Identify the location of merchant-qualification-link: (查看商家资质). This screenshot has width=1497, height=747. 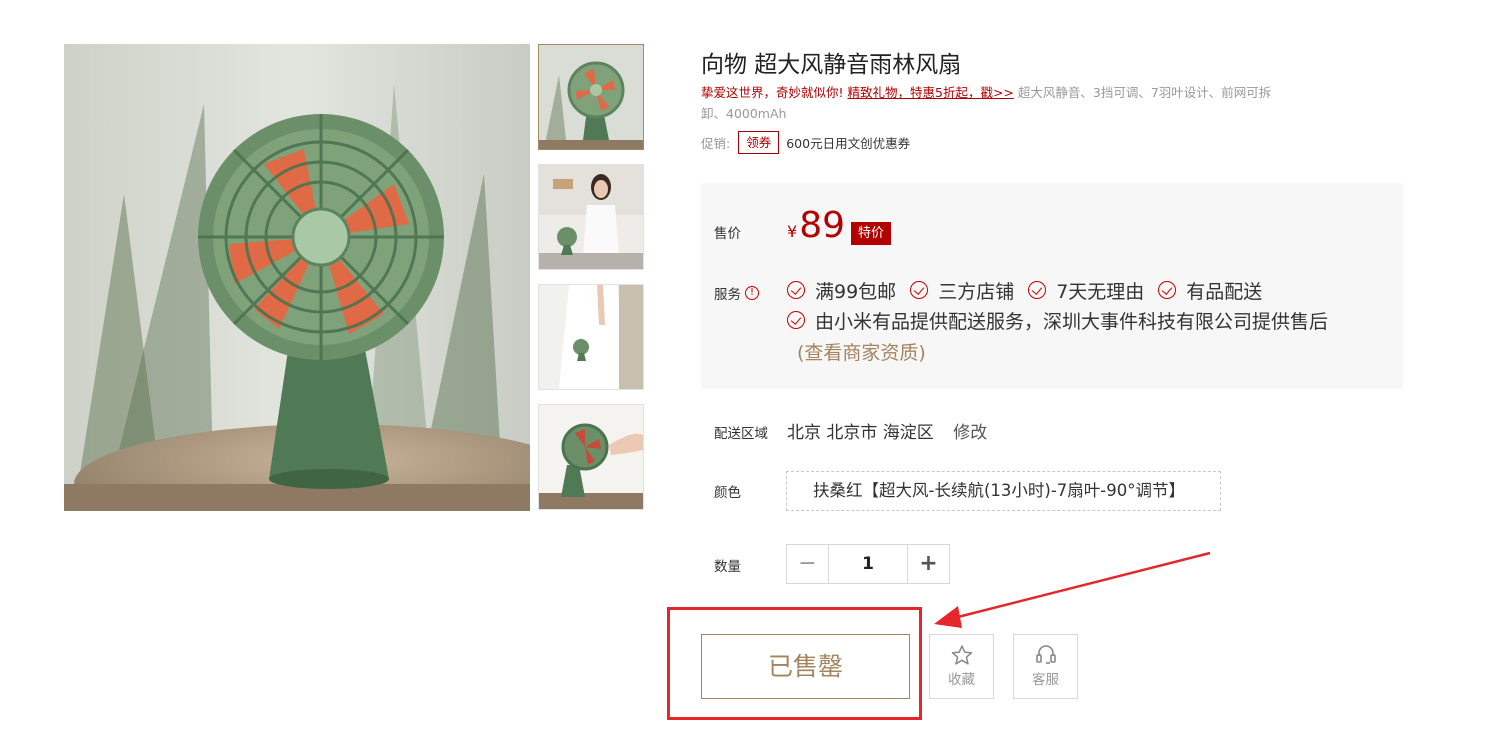
(856, 351).